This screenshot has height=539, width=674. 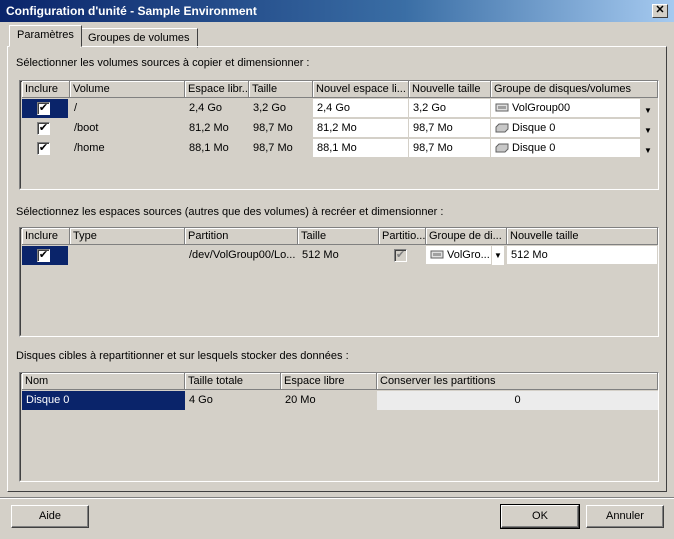 I want to click on separator, so click(x=337, y=498).